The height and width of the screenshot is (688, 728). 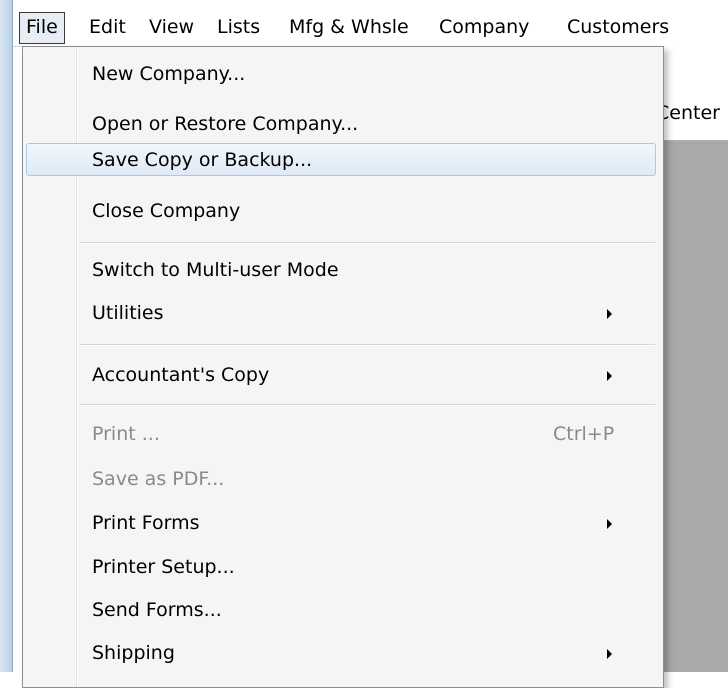 I want to click on menu-lists: Lists, so click(x=238, y=27).